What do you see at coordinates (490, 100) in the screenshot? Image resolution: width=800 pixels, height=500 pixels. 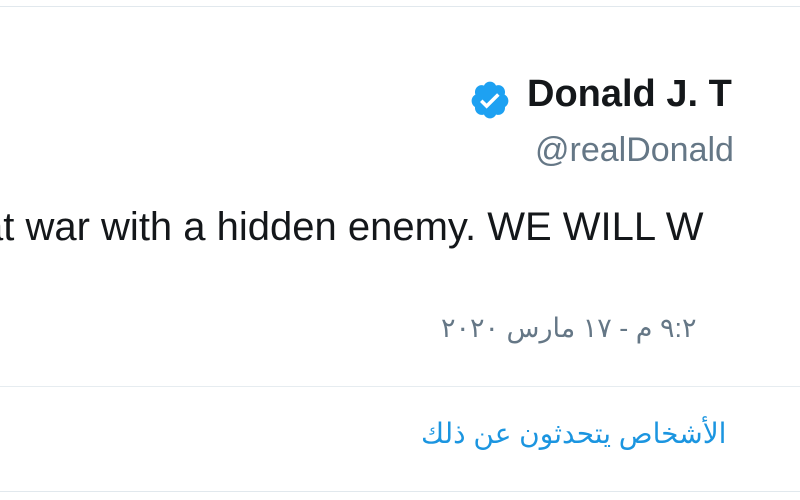 I see `verified-badge-icon` at bounding box center [490, 100].